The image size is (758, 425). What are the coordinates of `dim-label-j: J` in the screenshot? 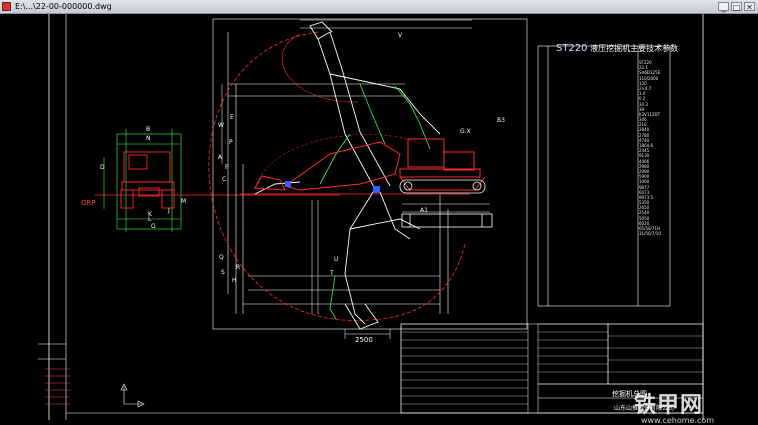 It's located at (169, 210).